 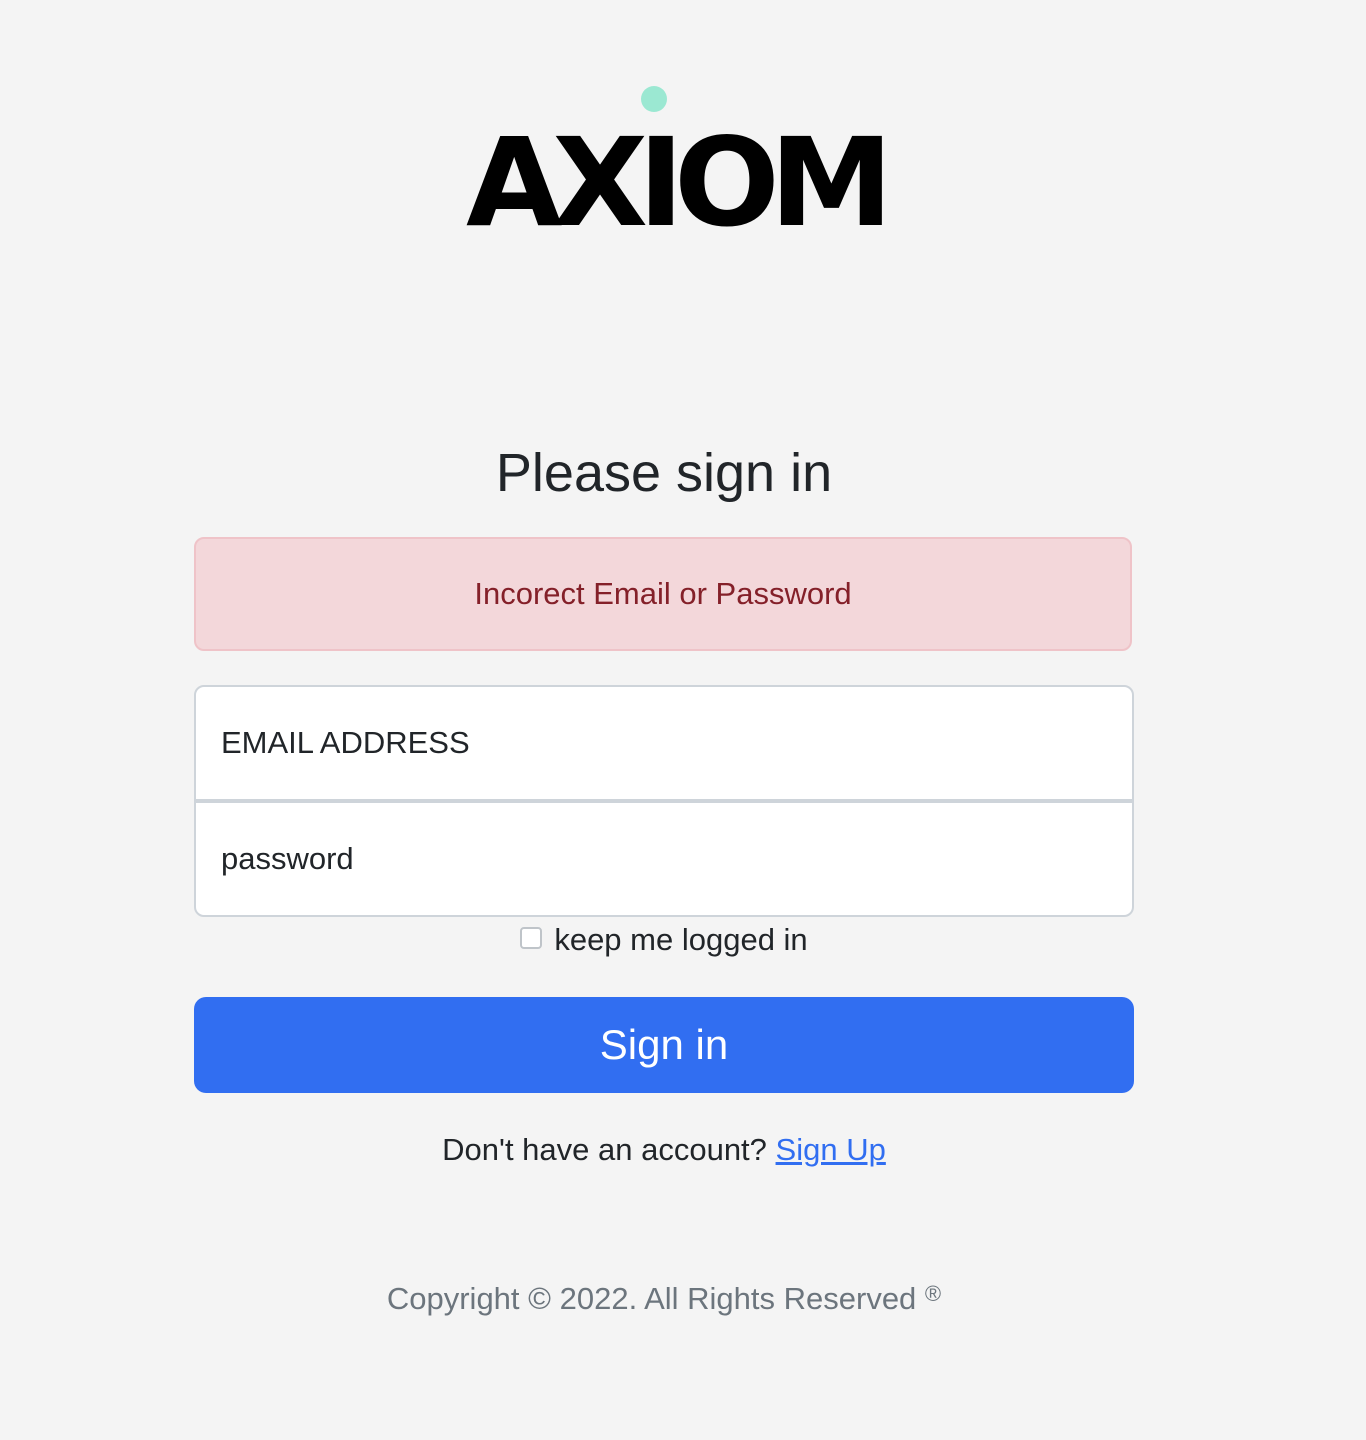 I want to click on page-title: Please sign in, so click(x=664, y=473).